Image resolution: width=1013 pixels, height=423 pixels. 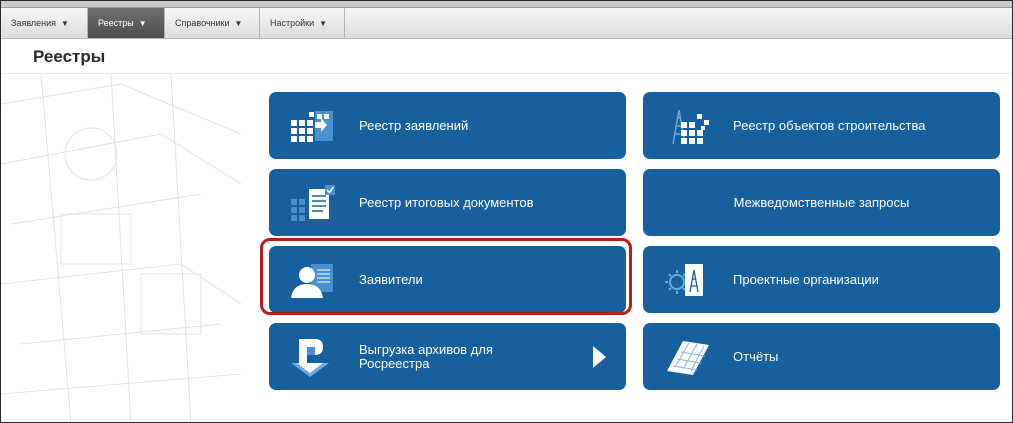 What do you see at coordinates (312, 126) in the screenshot?
I see `grid-arrow-icon` at bounding box center [312, 126].